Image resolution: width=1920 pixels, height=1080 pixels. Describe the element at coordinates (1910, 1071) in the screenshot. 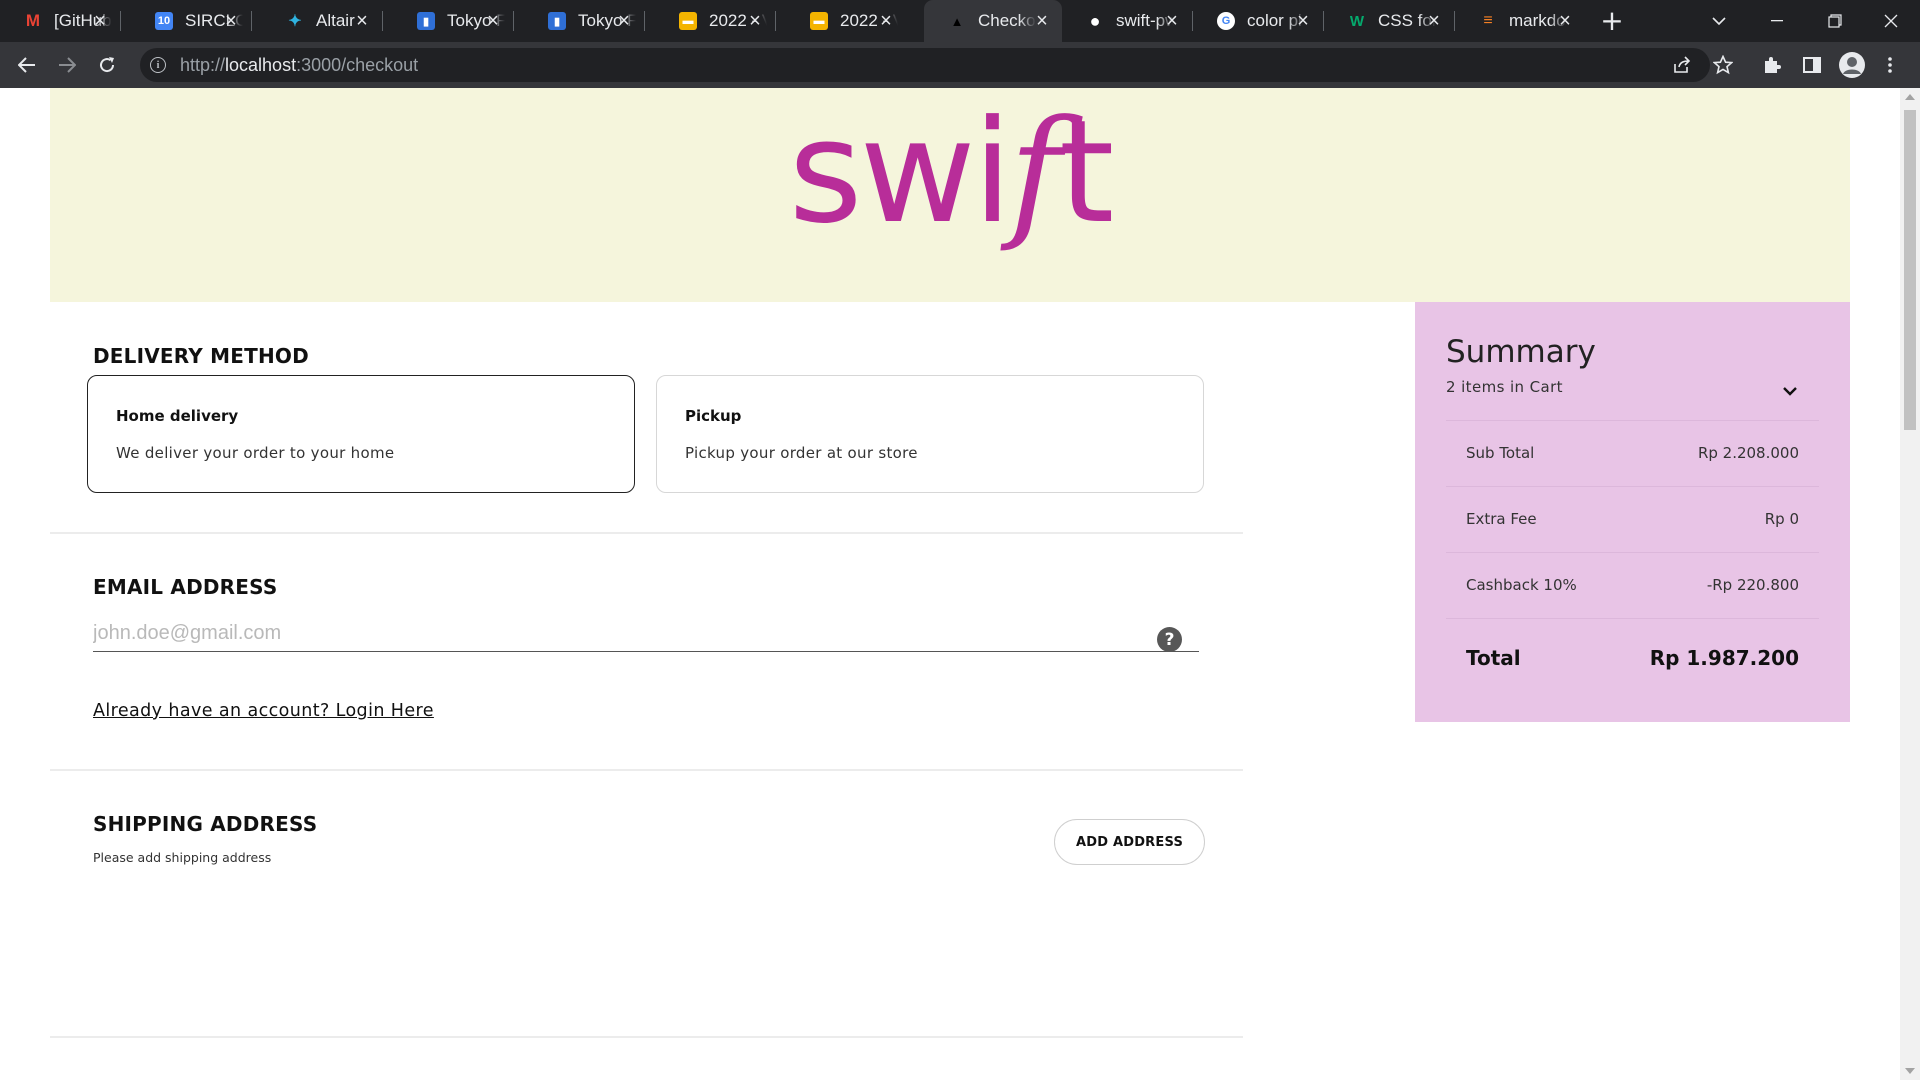

I see `scroll-down-arrow-icon` at that location.